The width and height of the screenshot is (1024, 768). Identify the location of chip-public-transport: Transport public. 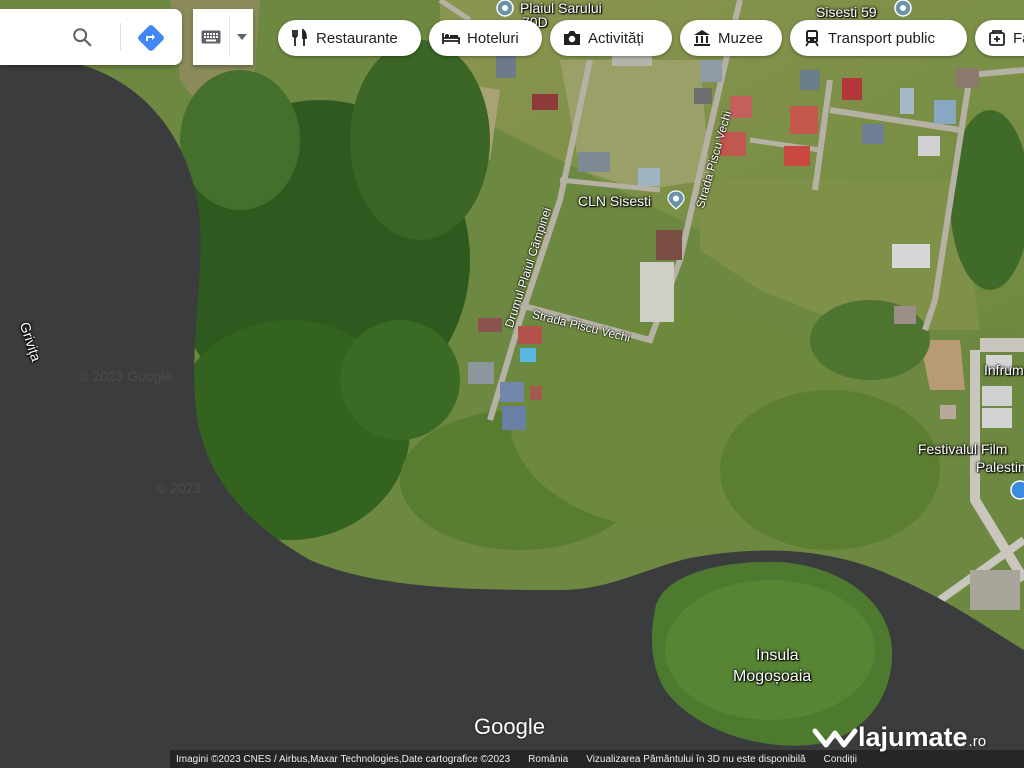
(878, 38).